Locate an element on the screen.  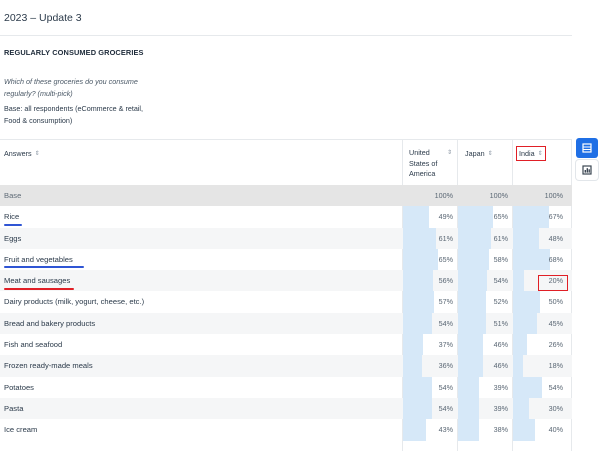
cell-value: 51% is located at coordinates (500, 323).